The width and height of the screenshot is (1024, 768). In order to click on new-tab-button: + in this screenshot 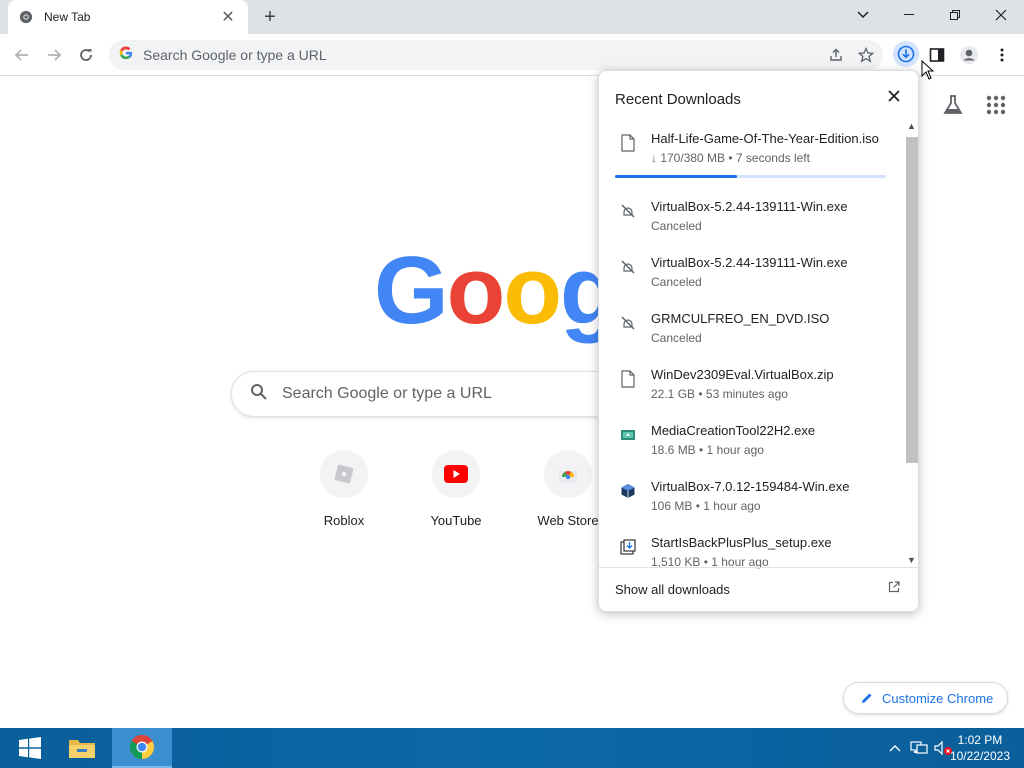, I will do `click(270, 17)`.